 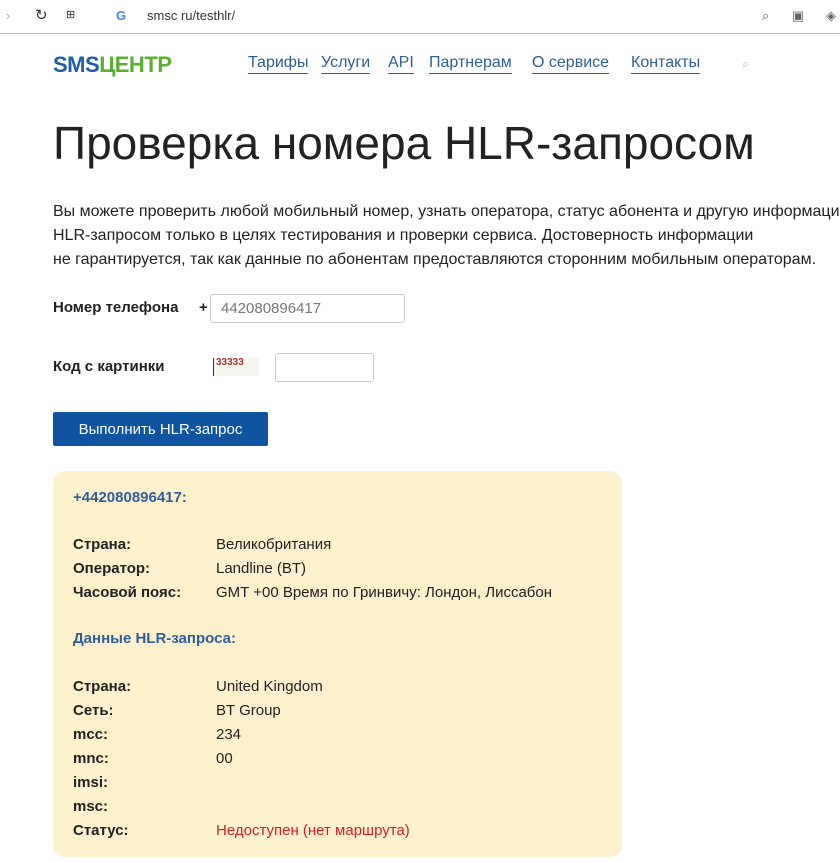 What do you see at coordinates (91, 806) in the screenshot?
I see `row-key: msc:` at bounding box center [91, 806].